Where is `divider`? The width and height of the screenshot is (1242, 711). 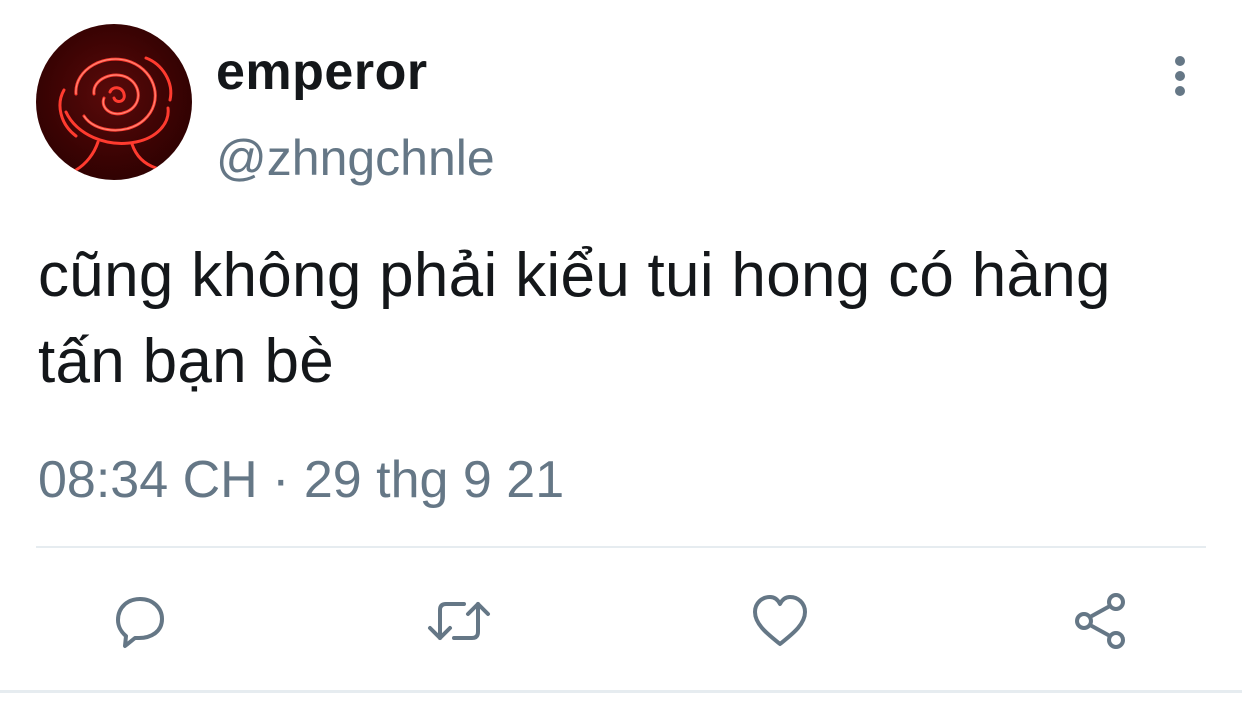
divider is located at coordinates (621, 547).